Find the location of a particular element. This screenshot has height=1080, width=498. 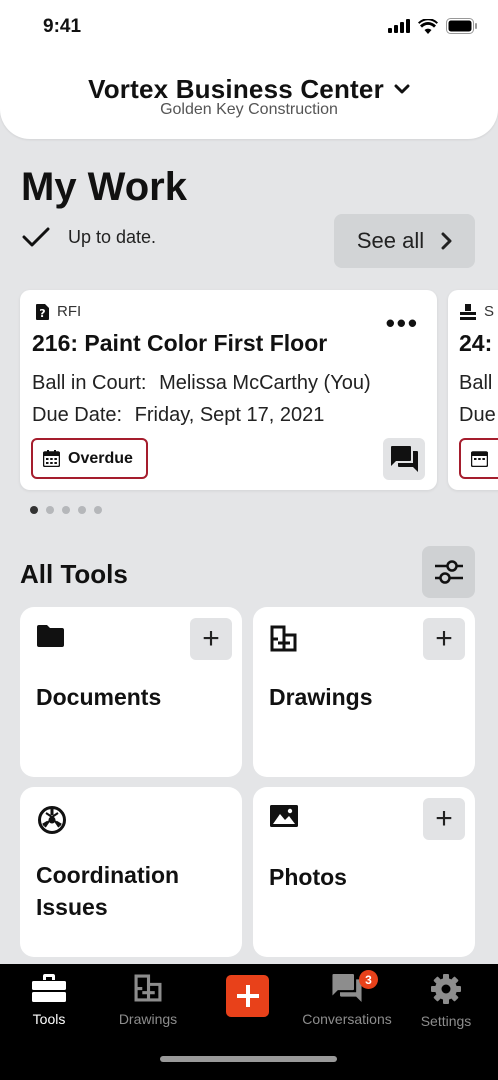

tool-drawings: + Drawings is located at coordinates (364, 692).